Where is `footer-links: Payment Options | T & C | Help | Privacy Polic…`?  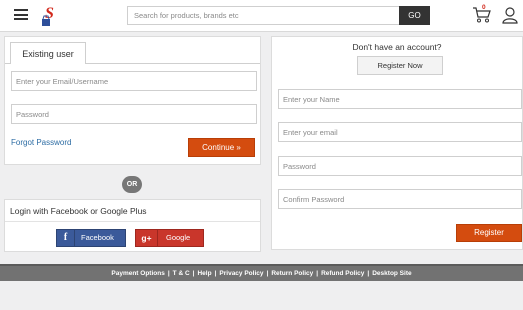 footer-links: Payment Options | T & C | Help | Privacy Polic… is located at coordinates (261, 272).